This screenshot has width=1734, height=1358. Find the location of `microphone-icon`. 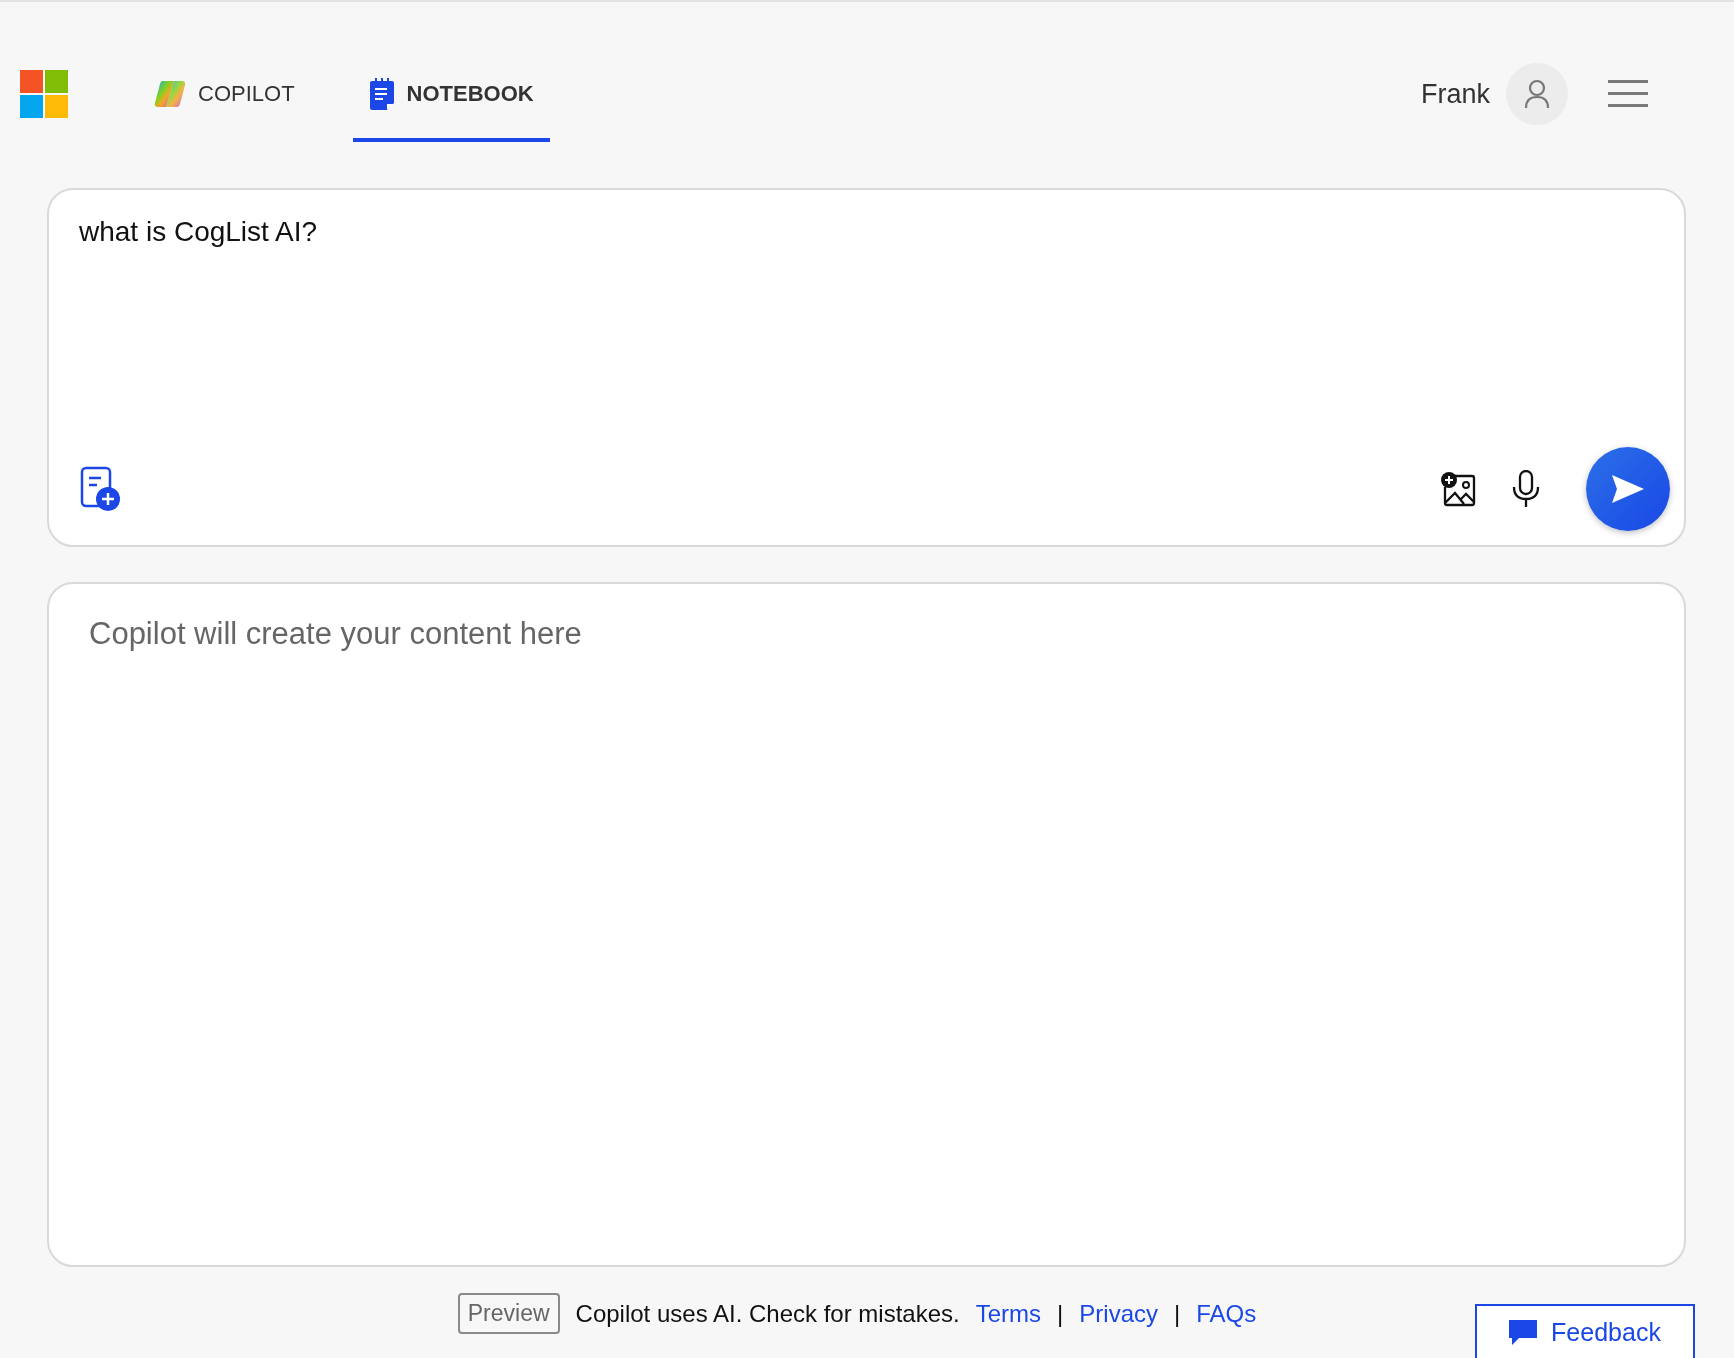

microphone-icon is located at coordinates (1526, 489).